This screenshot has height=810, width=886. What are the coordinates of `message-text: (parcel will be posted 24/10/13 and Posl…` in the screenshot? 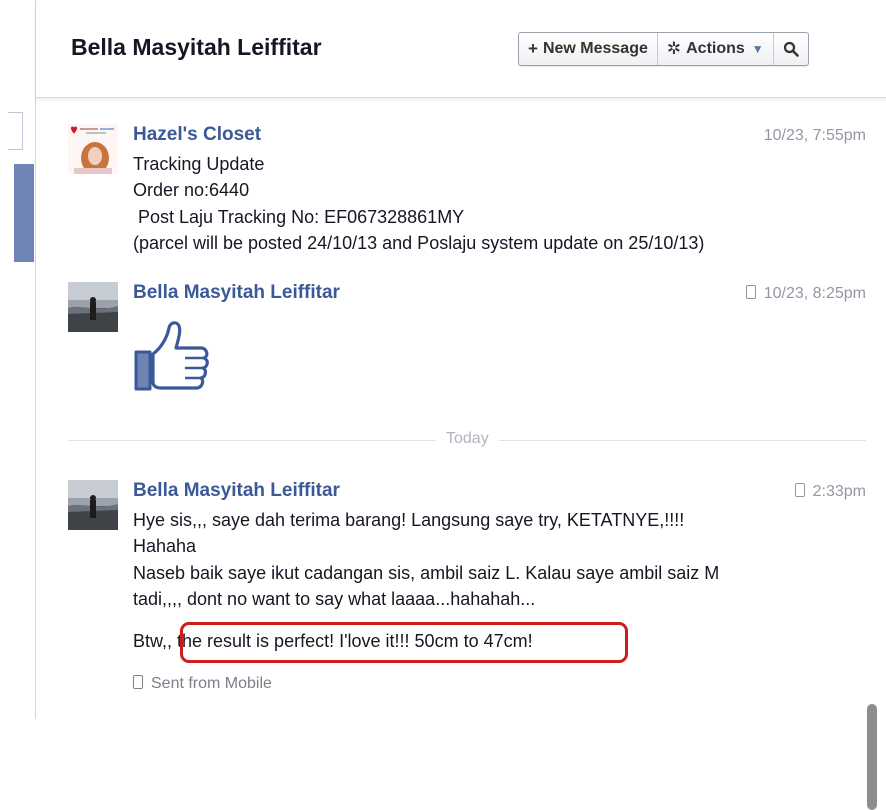 It's located at (419, 243).